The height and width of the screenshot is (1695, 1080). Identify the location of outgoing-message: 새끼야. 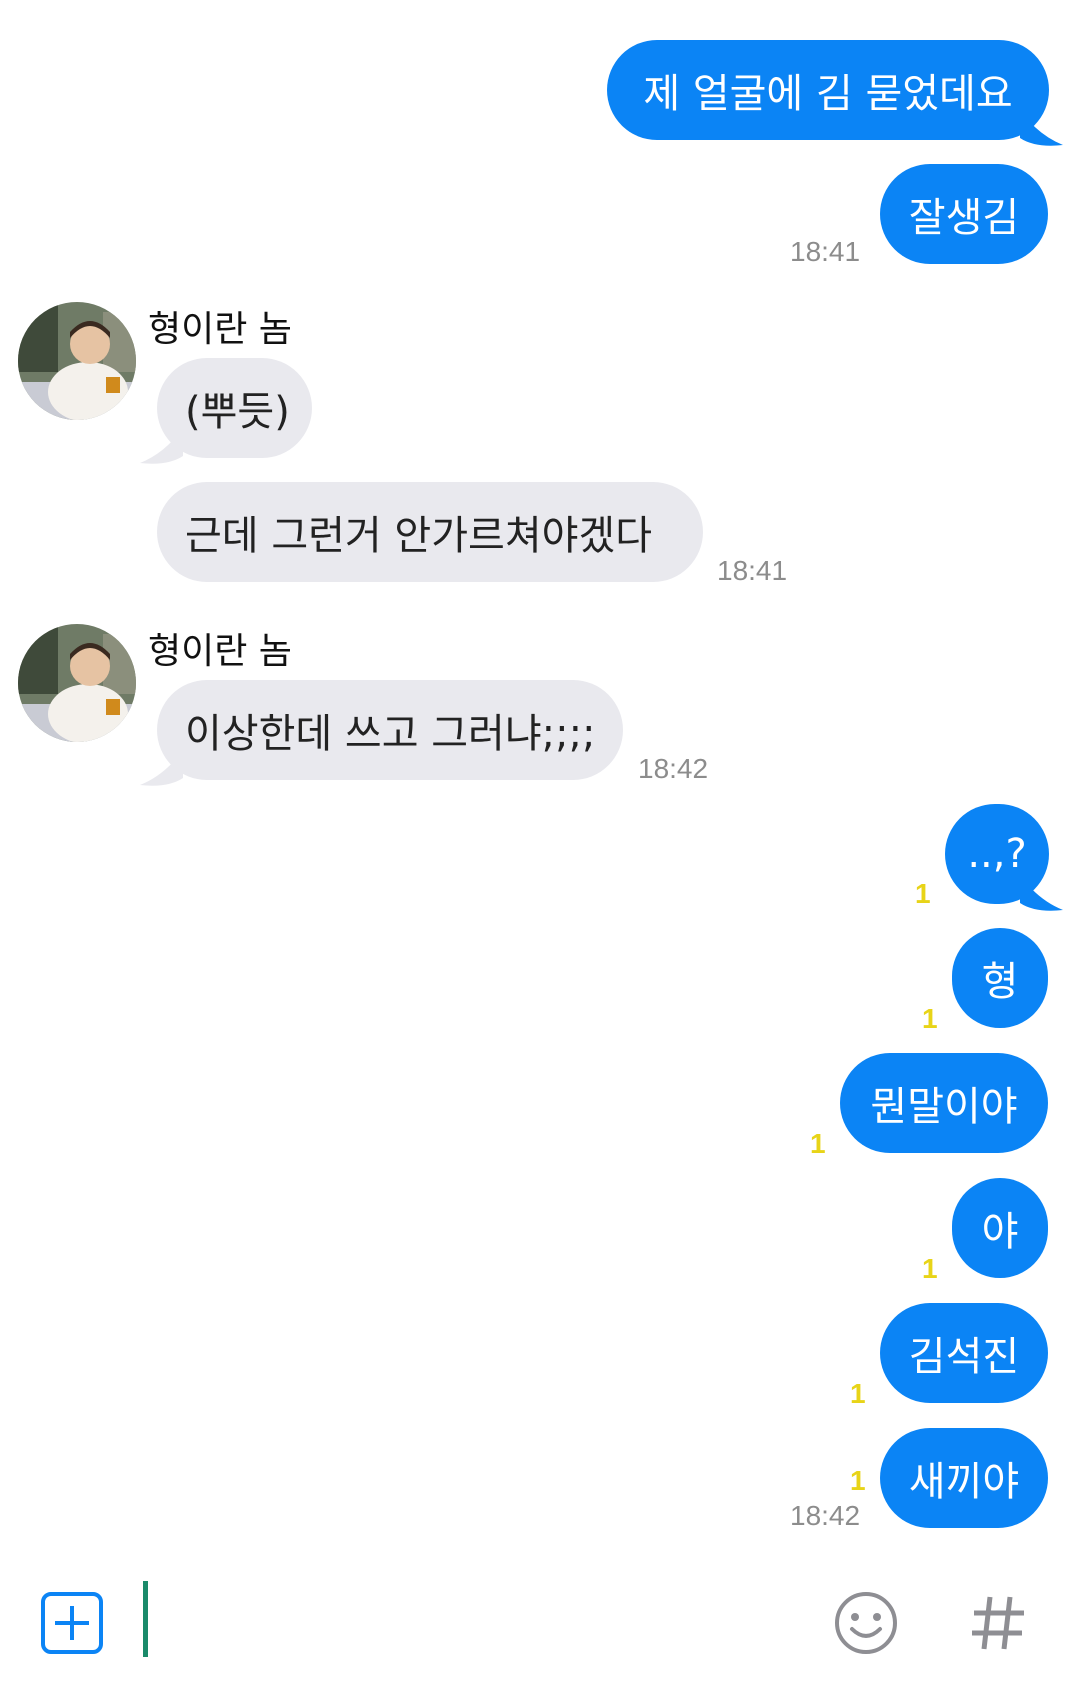
(964, 1478).